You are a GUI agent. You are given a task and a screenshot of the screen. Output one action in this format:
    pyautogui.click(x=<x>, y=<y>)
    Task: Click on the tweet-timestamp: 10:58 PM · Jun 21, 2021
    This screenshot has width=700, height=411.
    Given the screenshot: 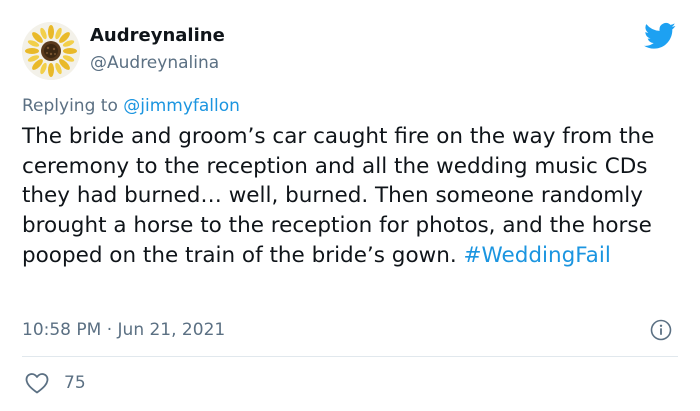 What is the action you would take?
    pyautogui.click(x=123, y=330)
    